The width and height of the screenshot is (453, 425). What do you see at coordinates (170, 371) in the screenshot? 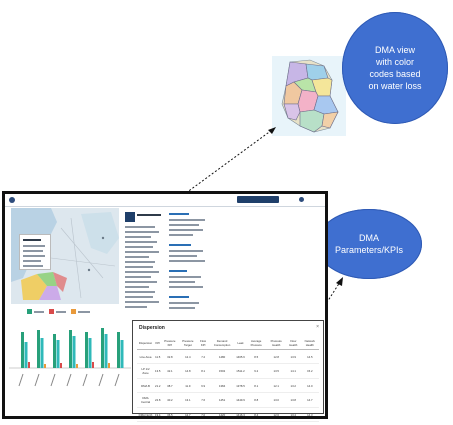
I see `table-cell: 42.1` at bounding box center [170, 371].